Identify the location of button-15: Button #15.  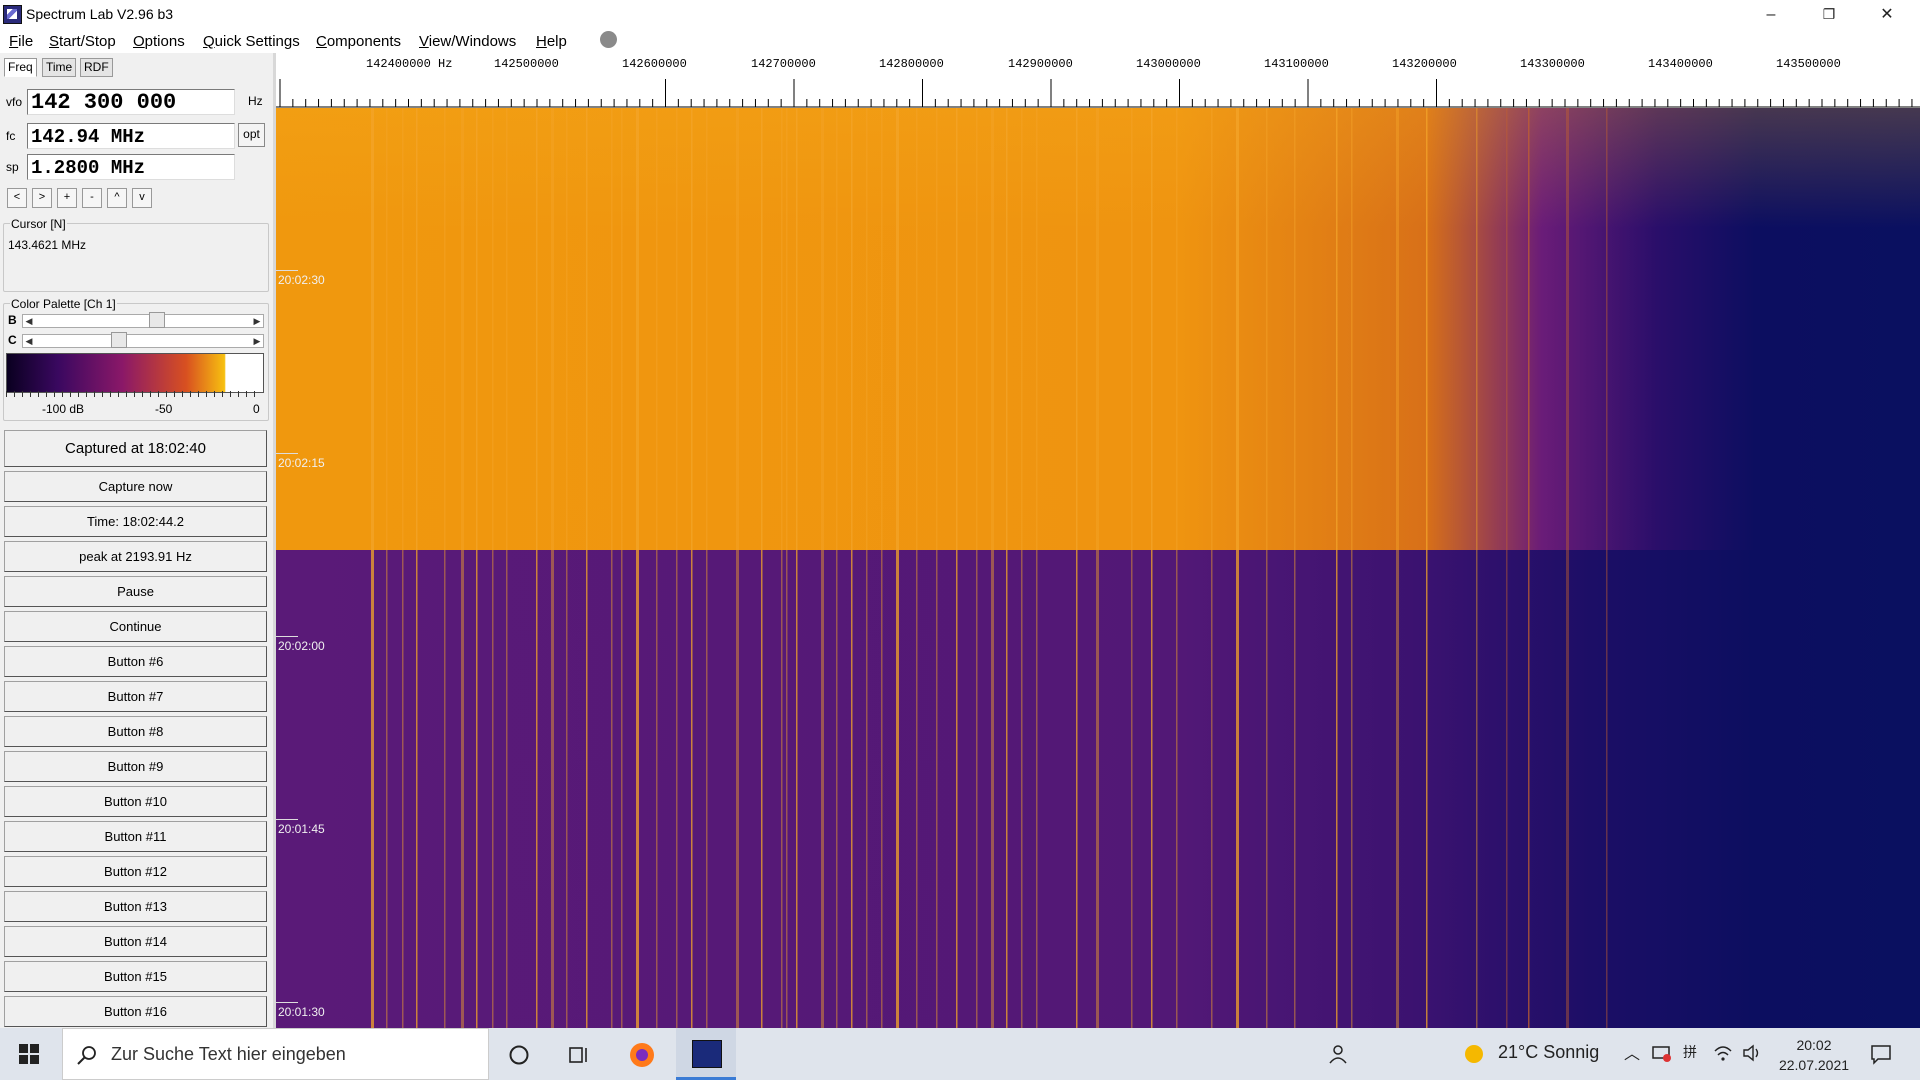
(135, 976).